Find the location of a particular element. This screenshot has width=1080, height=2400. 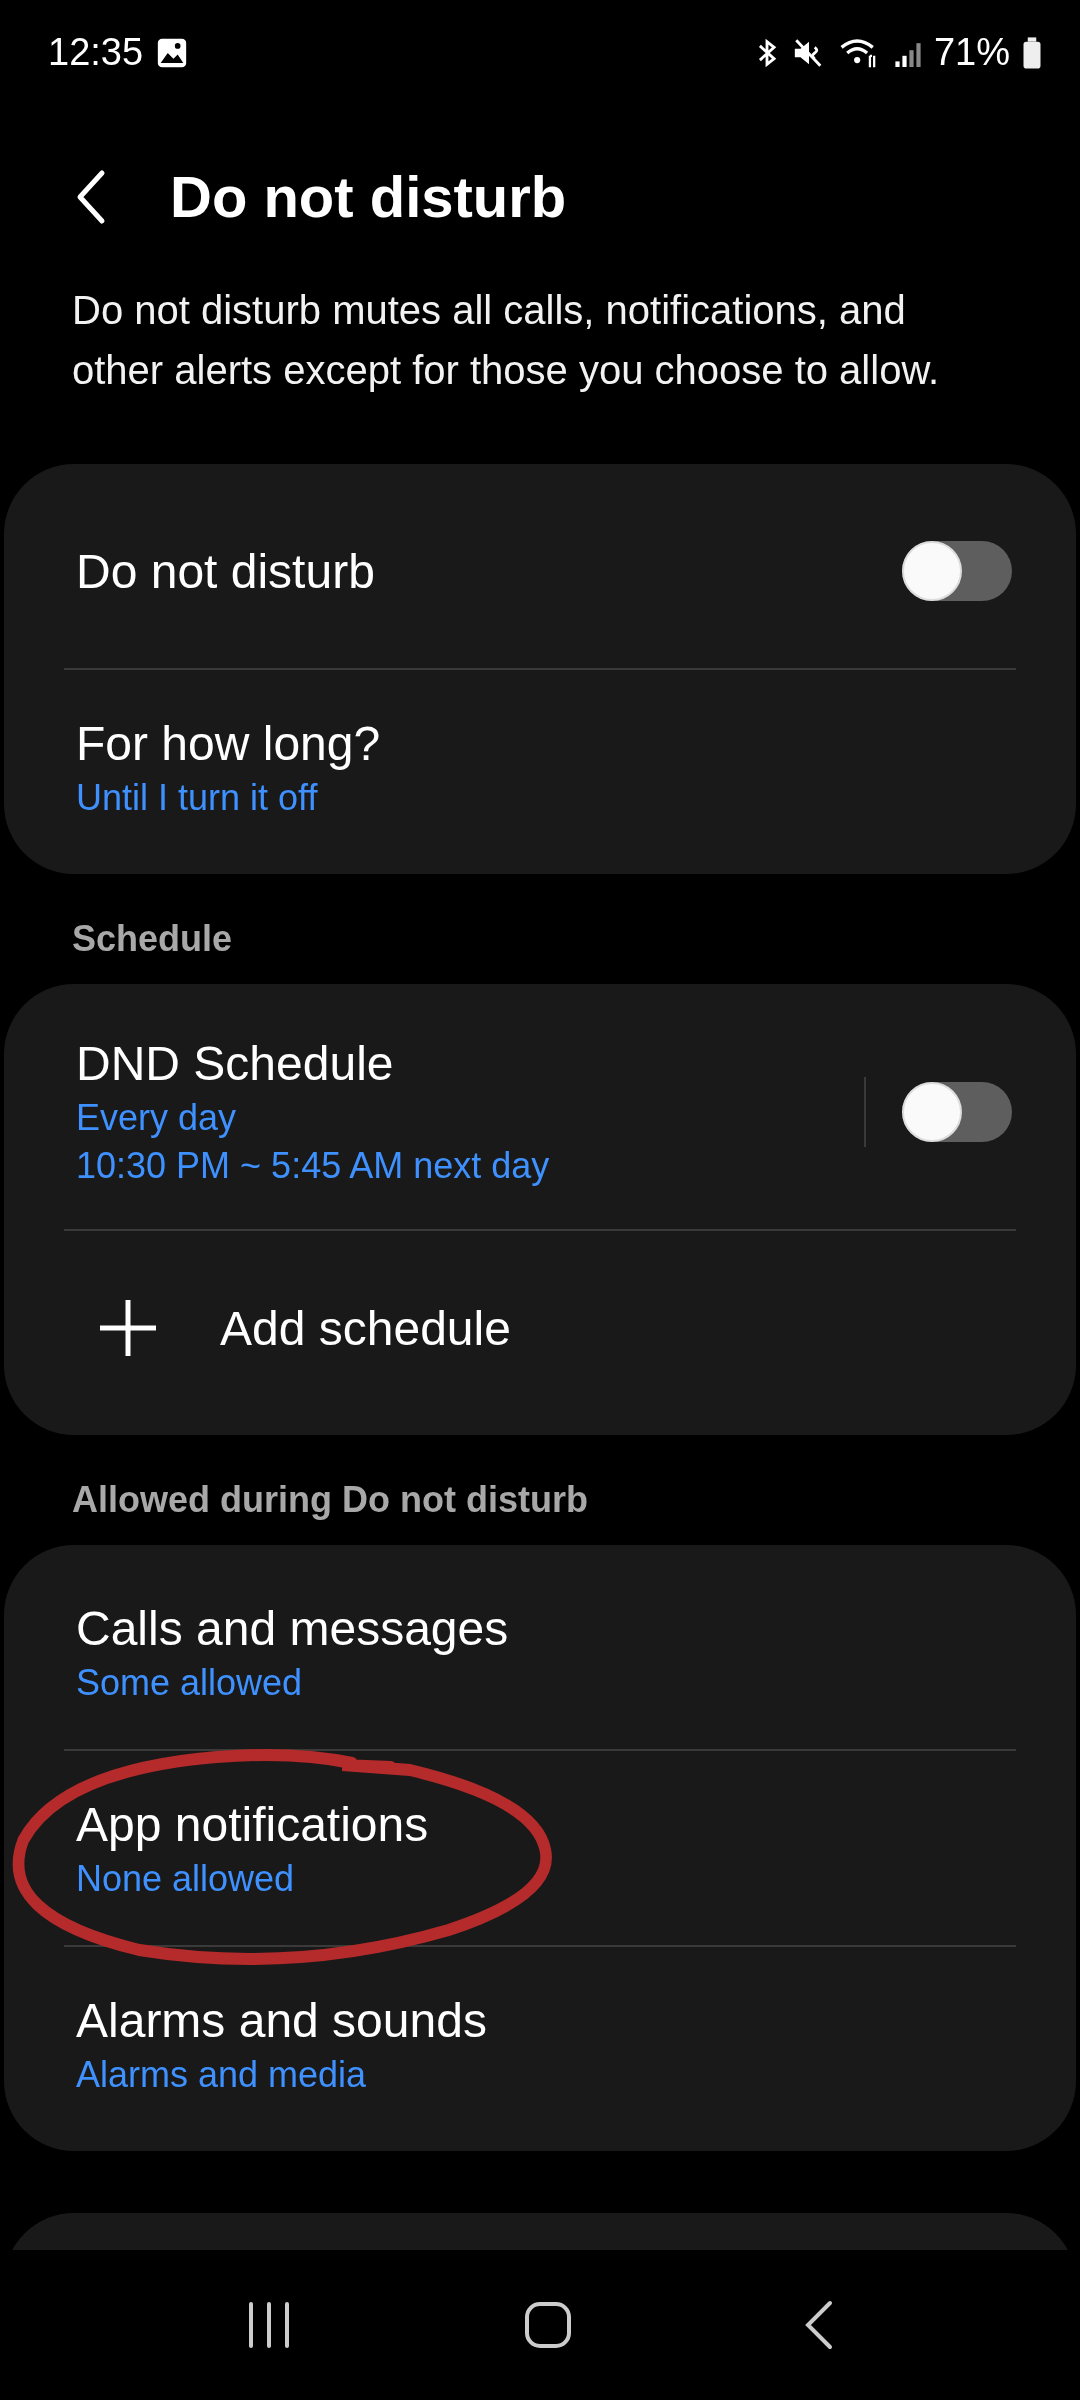

row-subtitle: Every day is located at coordinates (157, 1118).